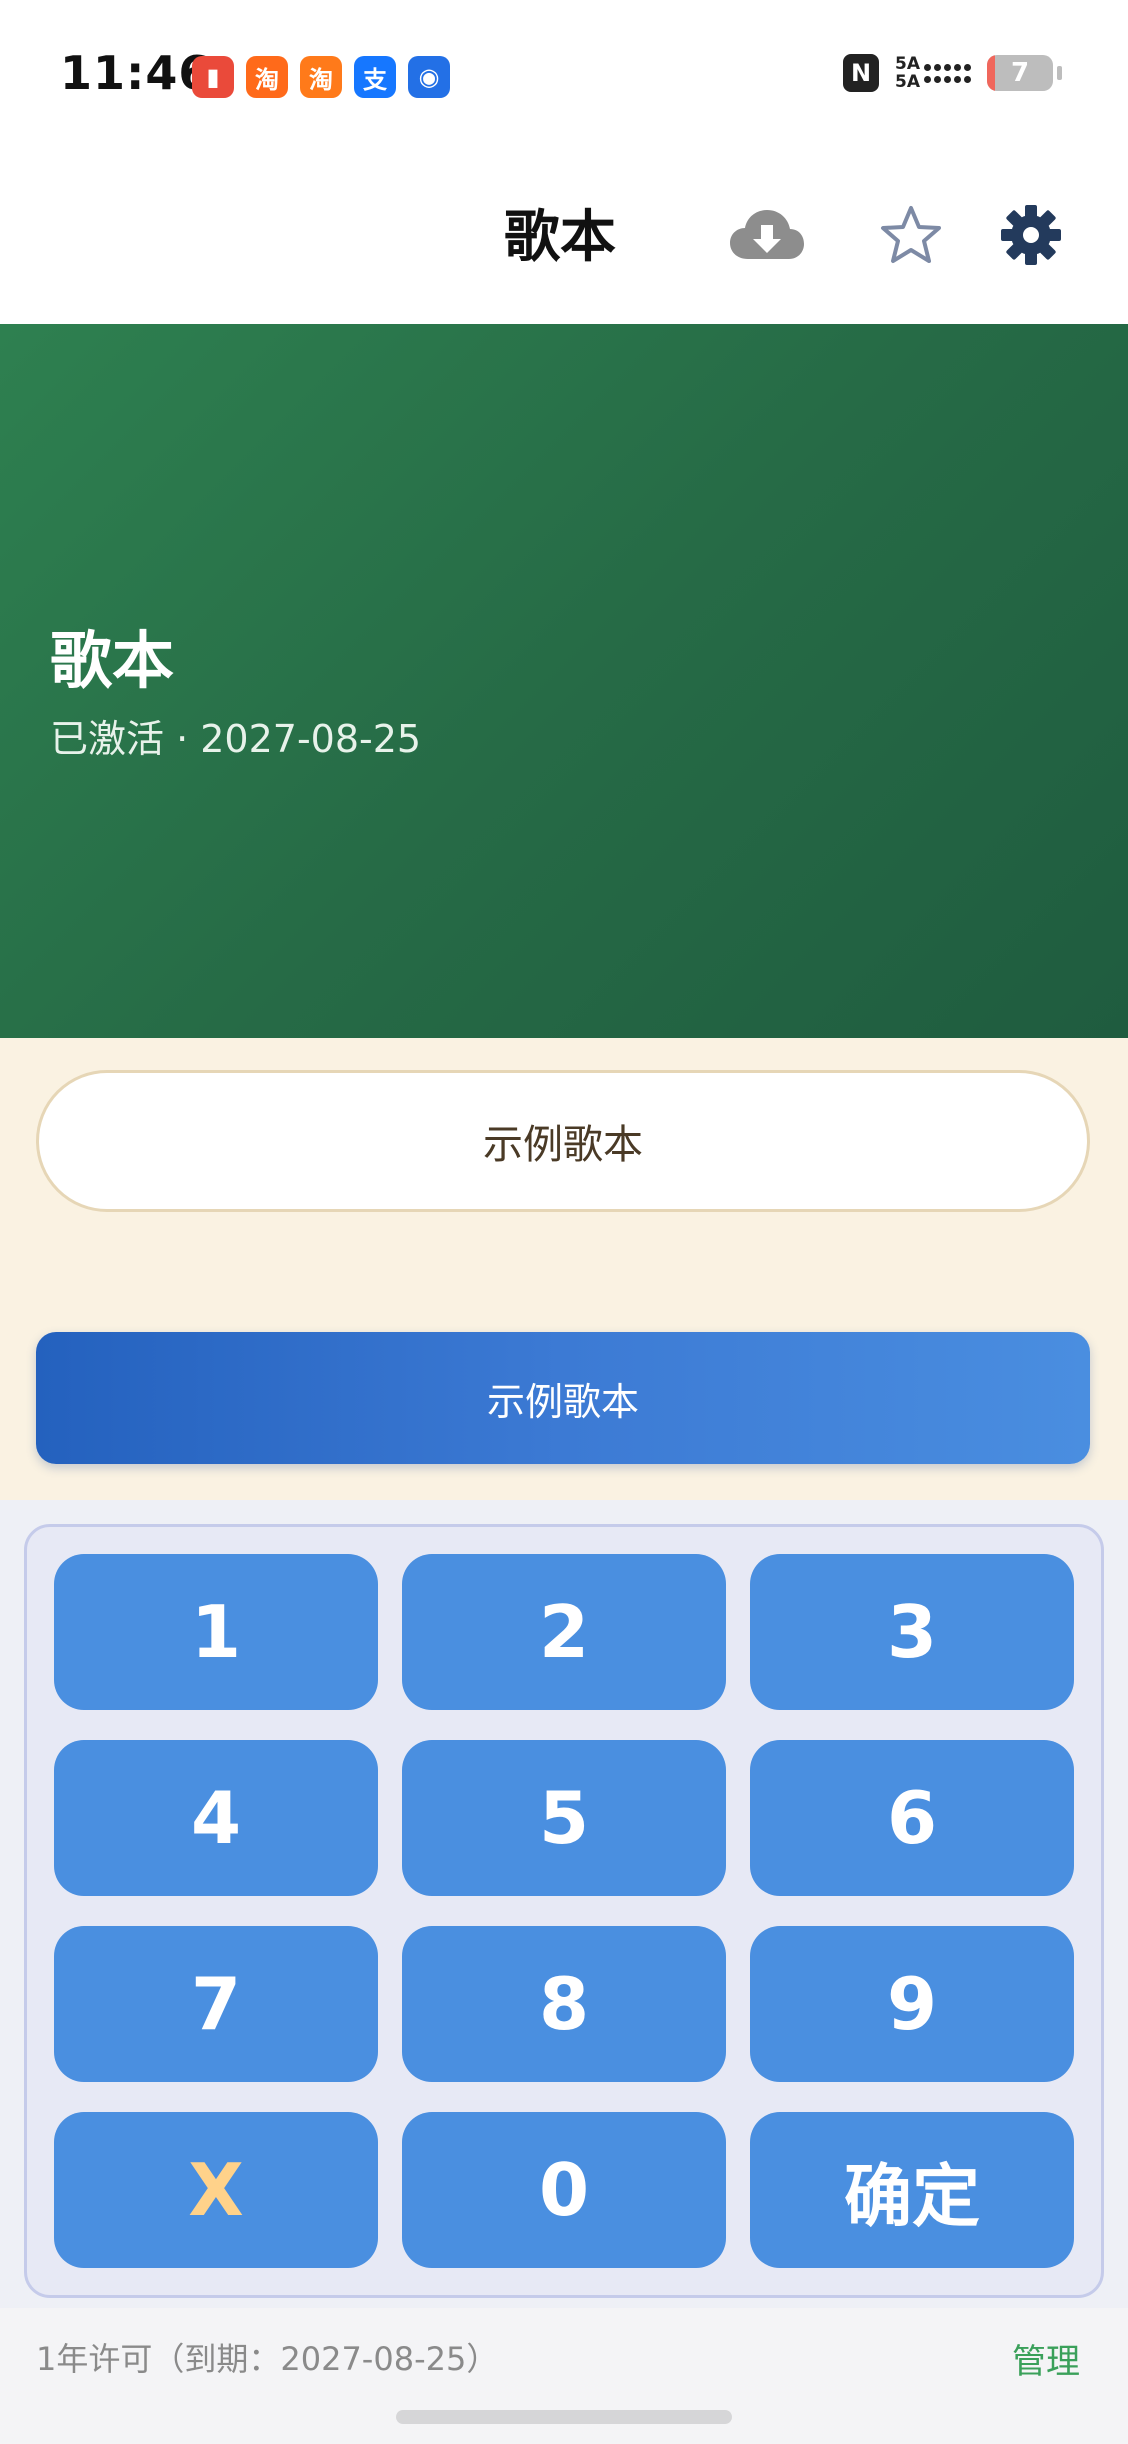  Describe the element at coordinates (267, 2359) in the screenshot. I see `license-info: 1年许可（到期：2027-08-25）` at that location.